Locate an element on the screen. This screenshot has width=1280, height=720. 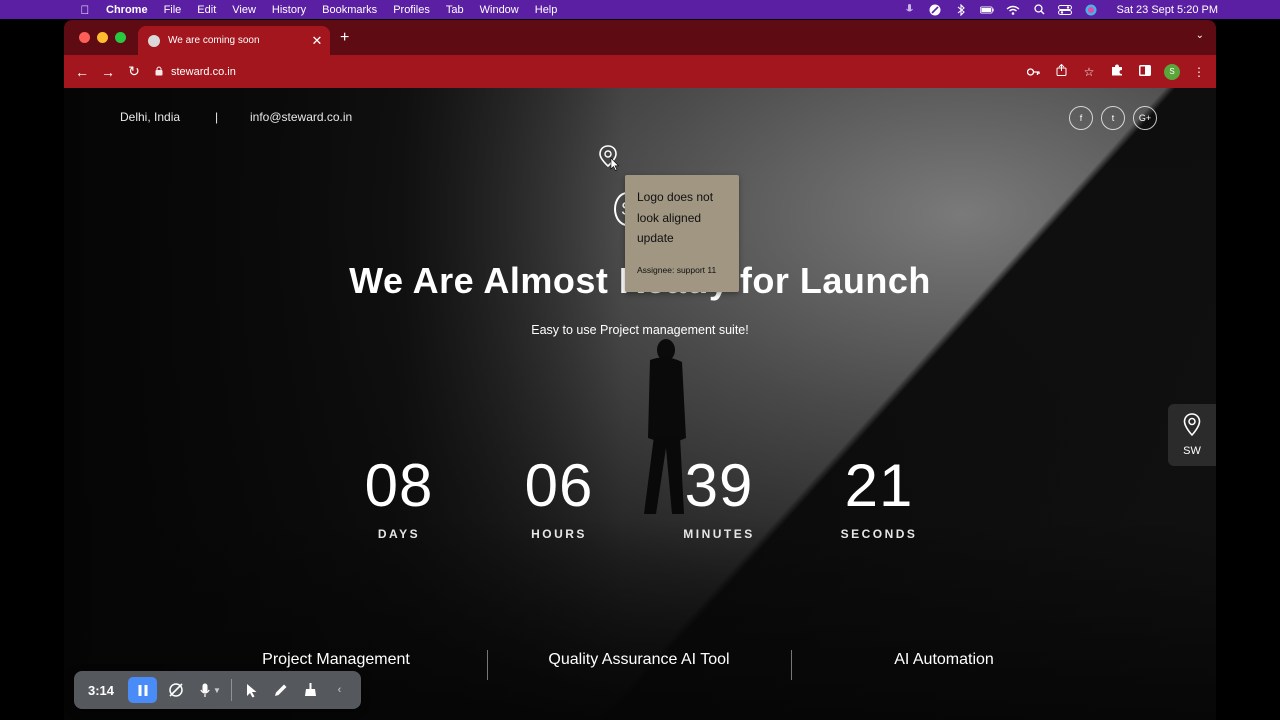
tab-title: We are coming soon is located at coordinates (214, 40).